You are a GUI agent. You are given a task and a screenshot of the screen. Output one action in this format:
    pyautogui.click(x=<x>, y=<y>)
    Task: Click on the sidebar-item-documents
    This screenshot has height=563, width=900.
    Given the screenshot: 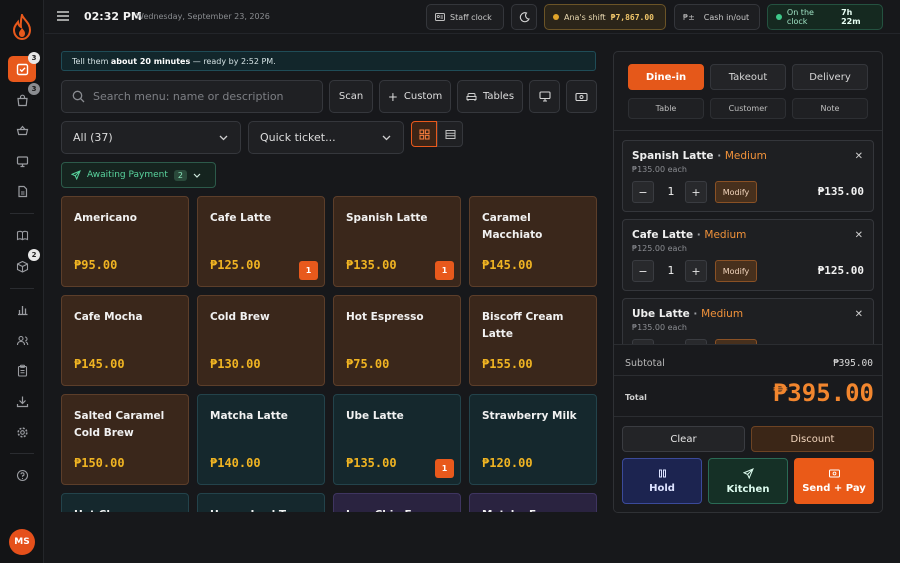 What is the action you would take?
    pyautogui.click(x=22, y=191)
    